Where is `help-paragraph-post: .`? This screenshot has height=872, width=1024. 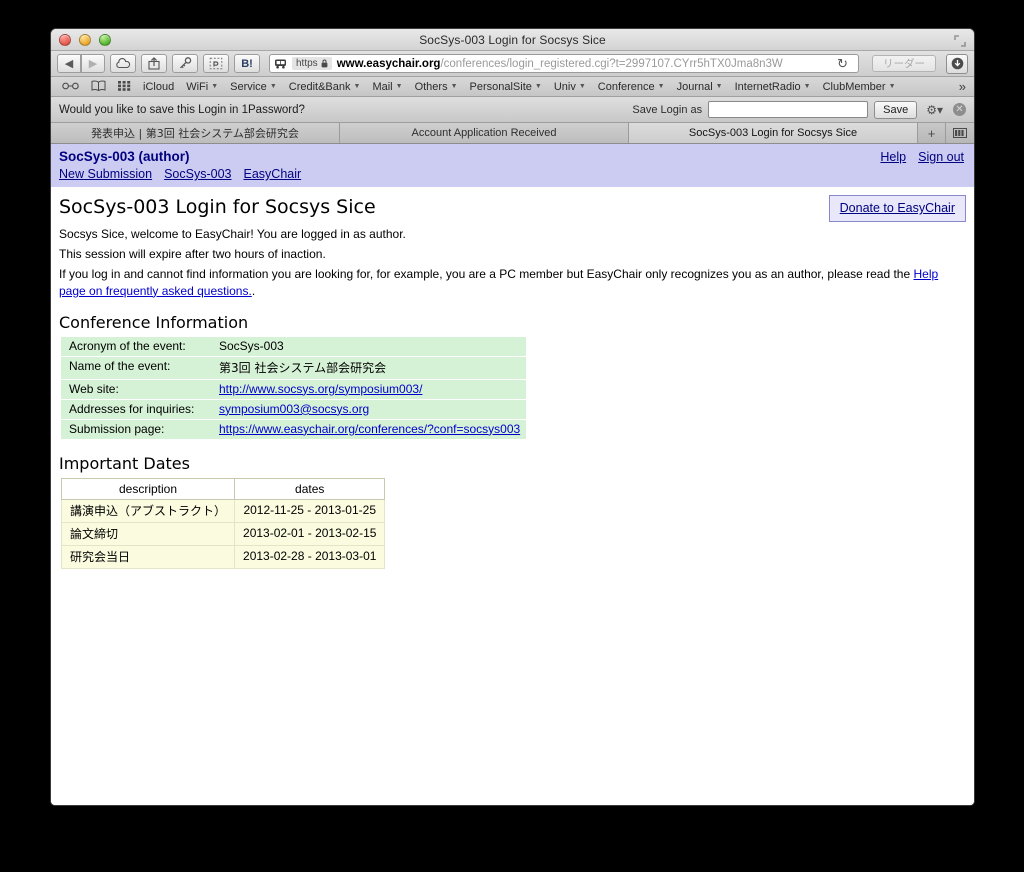 help-paragraph-post: . is located at coordinates (253, 290).